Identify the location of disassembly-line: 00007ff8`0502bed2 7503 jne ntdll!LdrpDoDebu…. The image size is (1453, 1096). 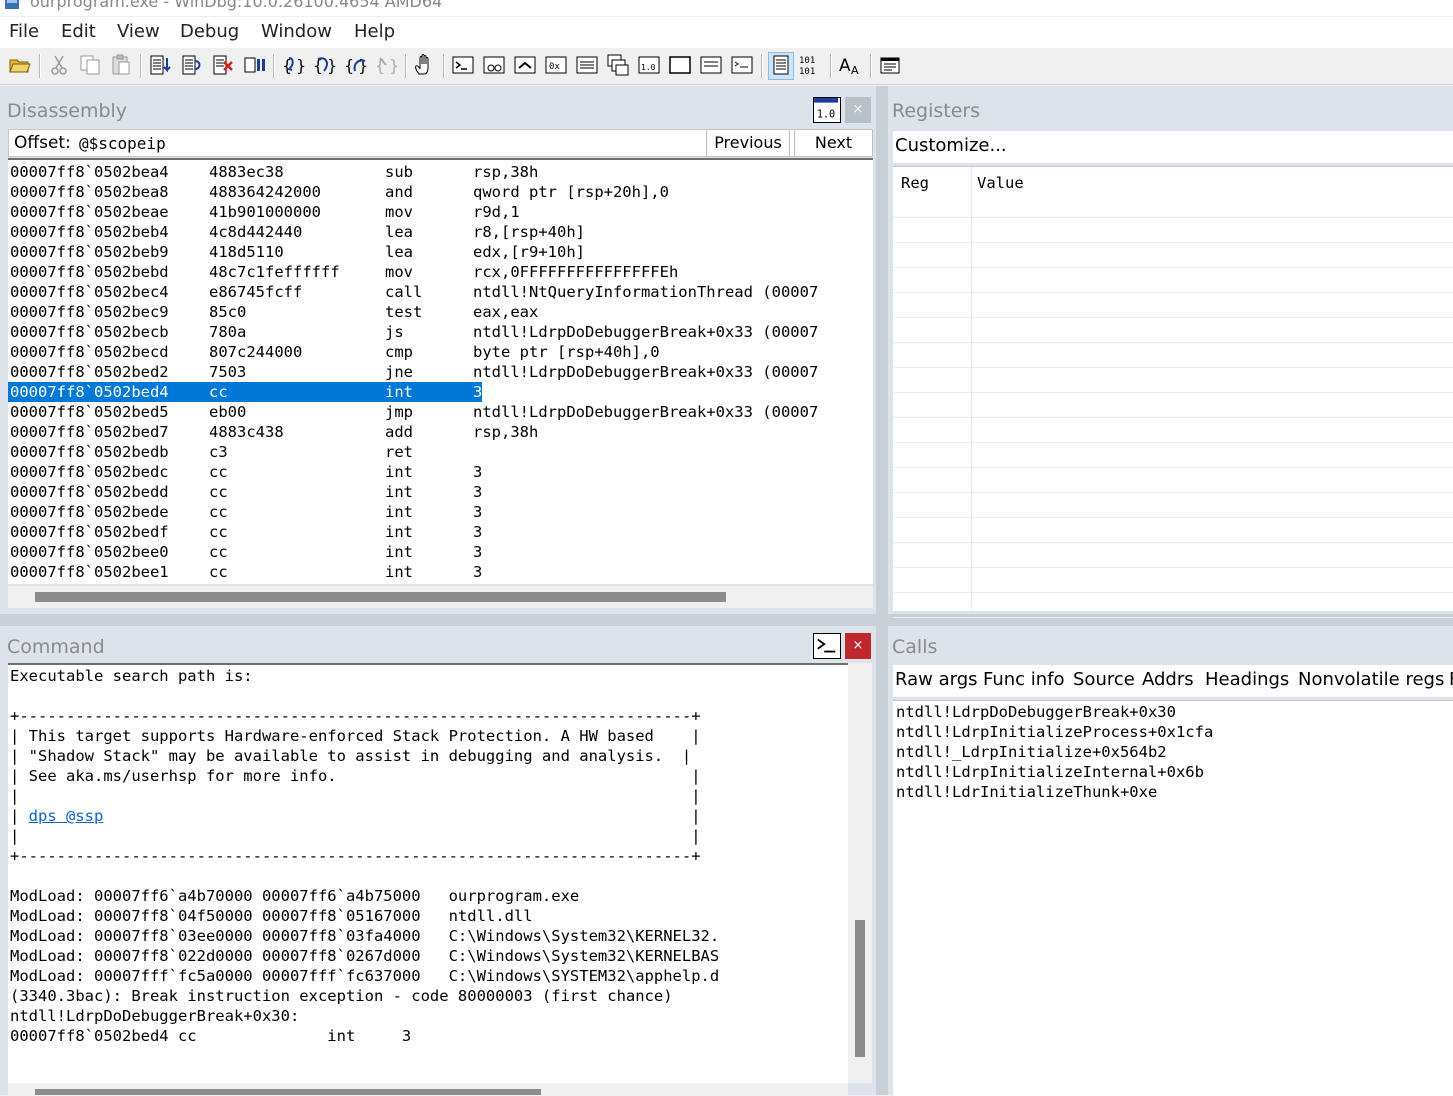
(441, 372).